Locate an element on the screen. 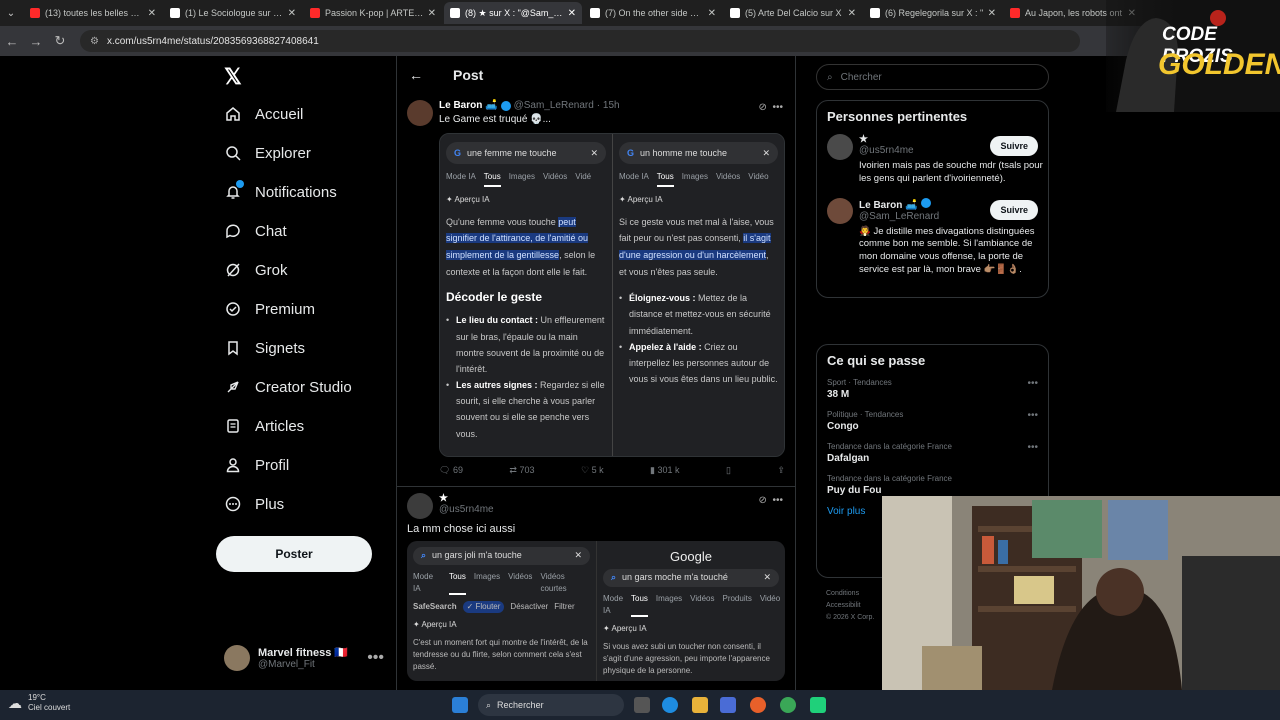  tweet-time: · 15h is located at coordinates (608, 105).